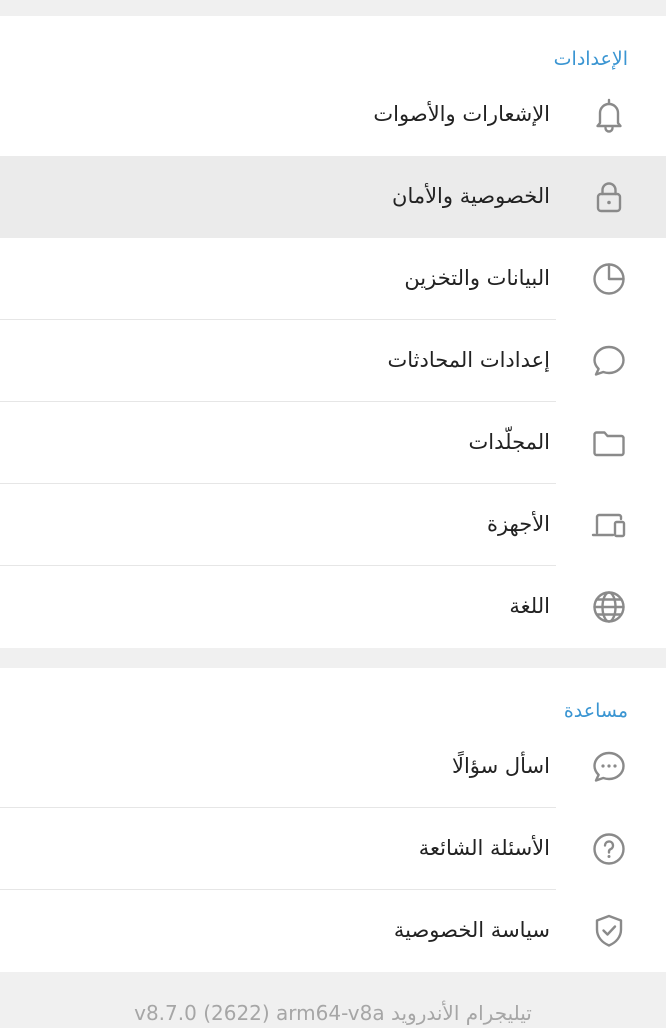 Image resolution: width=666 pixels, height=1028 pixels. What do you see at coordinates (471, 930) in the screenshot?
I see `help-item-label: سياسة الخصوصية` at bounding box center [471, 930].